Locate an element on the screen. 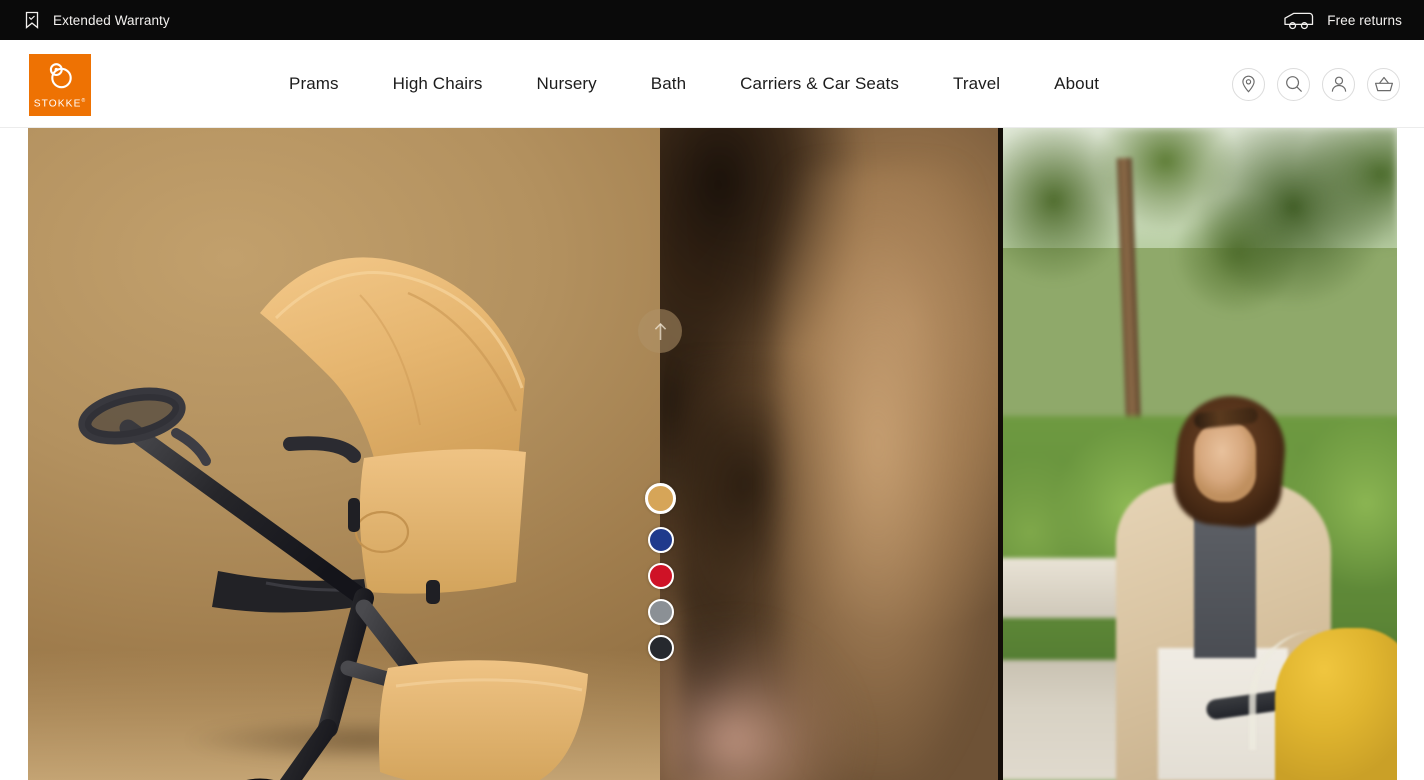 This screenshot has height=780, width=1424. extended-warranty-promo: Extended Warranty is located at coordinates (97, 20).